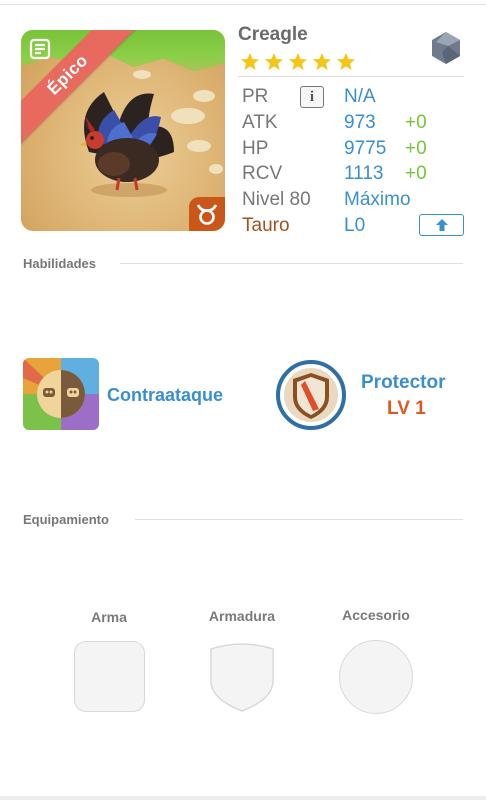  Describe the element at coordinates (59, 263) in the screenshot. I see `skills-section-title: Habilidades` at that location.